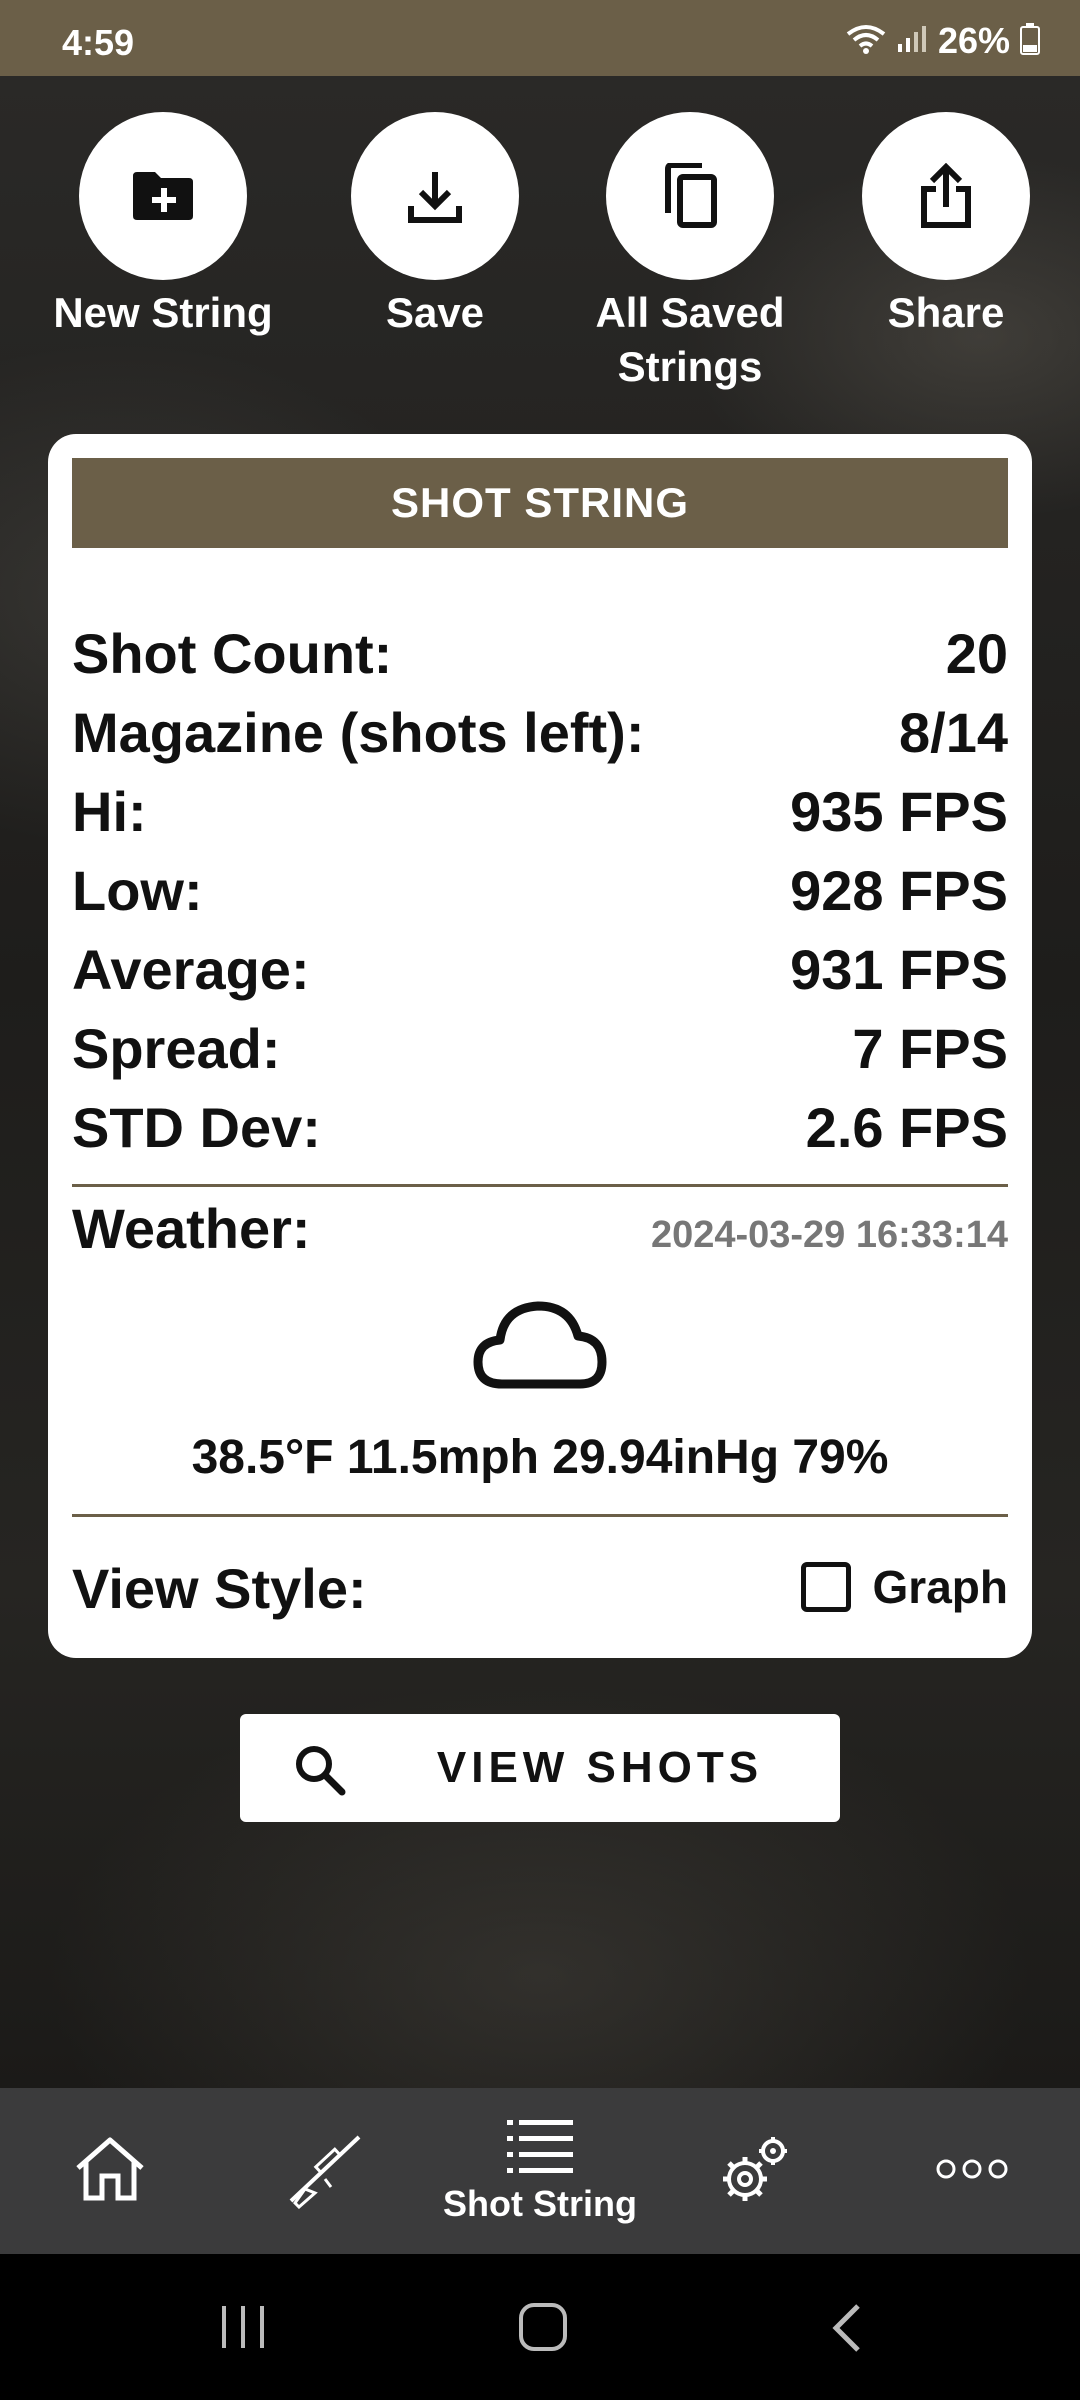  What do you see at coordinates (946, 196) in the screenshot?
I see `share-icon` at bounding box center [946, 196].